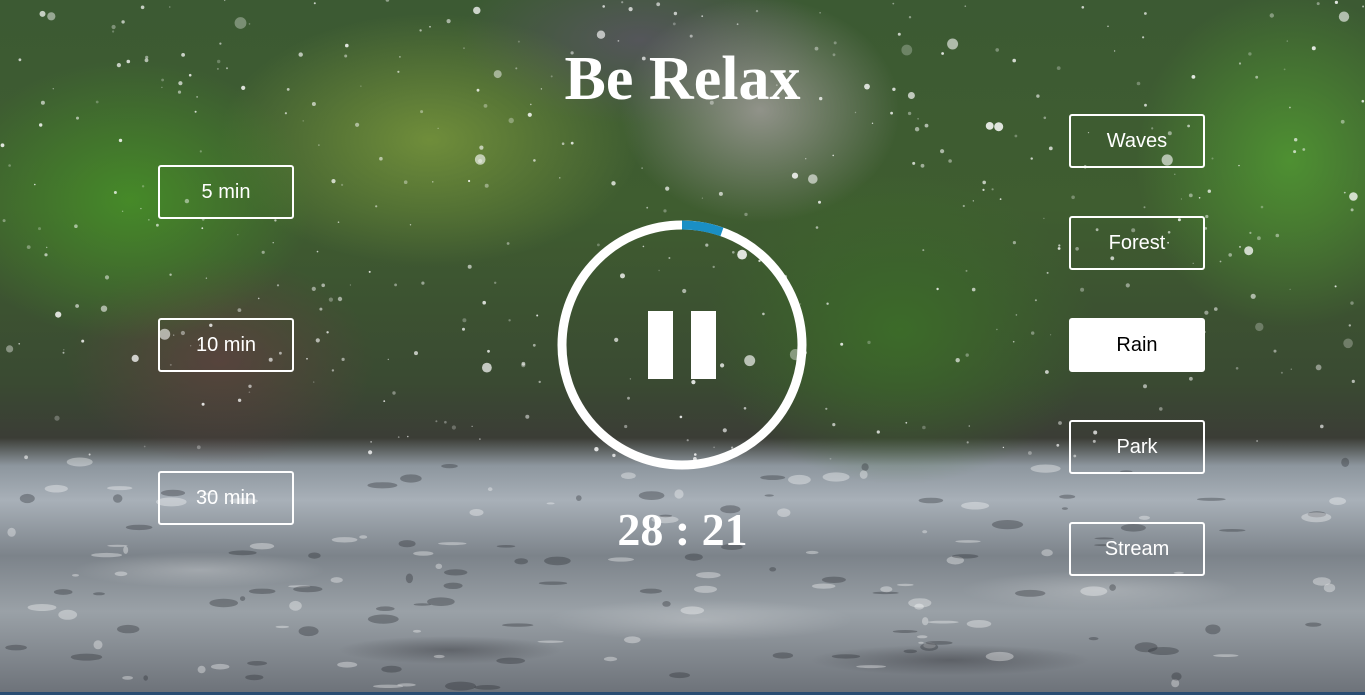 This screenshot has width=1365, height=695. What do you see at coordinates (226, 192) in the screenshot?
I see `duration-button-5-min: 5 min` at bounding box center [226, 192].